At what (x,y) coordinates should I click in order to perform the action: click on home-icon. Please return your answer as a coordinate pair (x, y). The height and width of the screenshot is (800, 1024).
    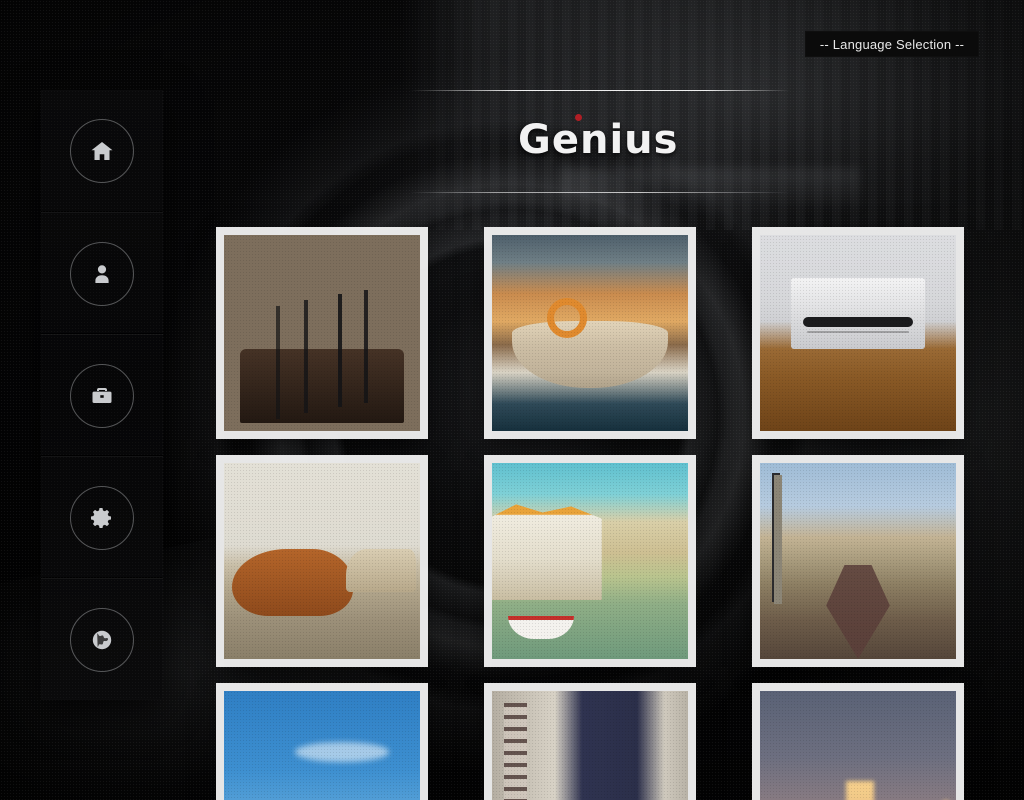
    Looking at the image, I should click on (102, 151).